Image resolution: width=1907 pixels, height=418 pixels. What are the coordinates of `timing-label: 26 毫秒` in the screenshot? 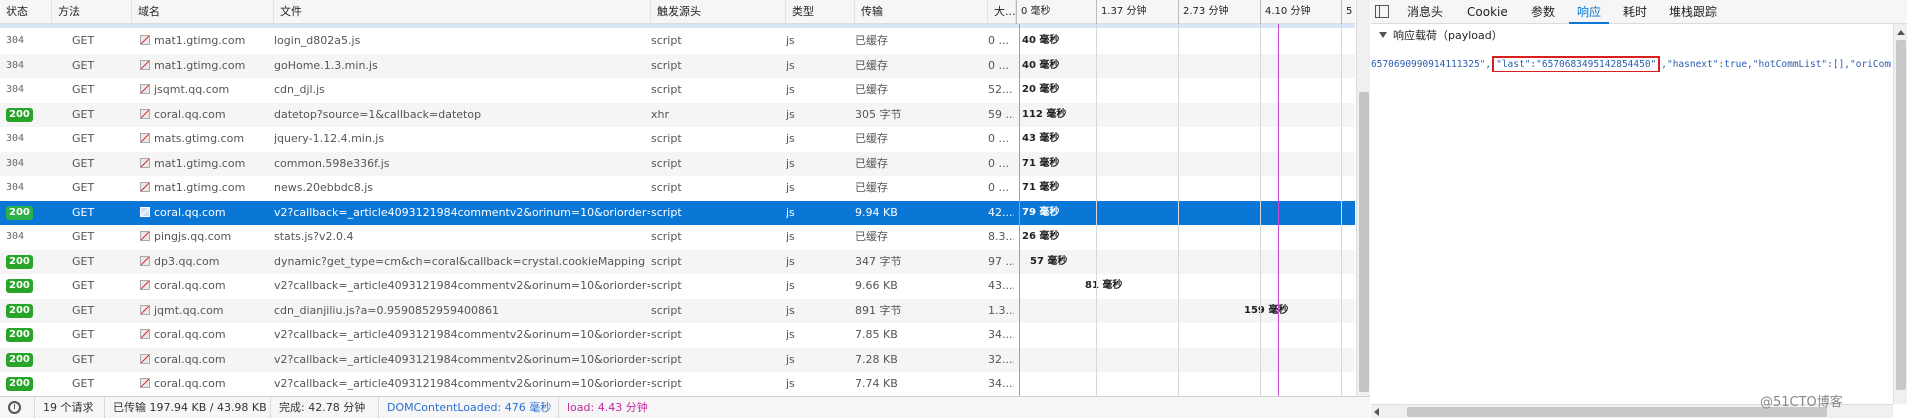 It's located at (1041, 236).